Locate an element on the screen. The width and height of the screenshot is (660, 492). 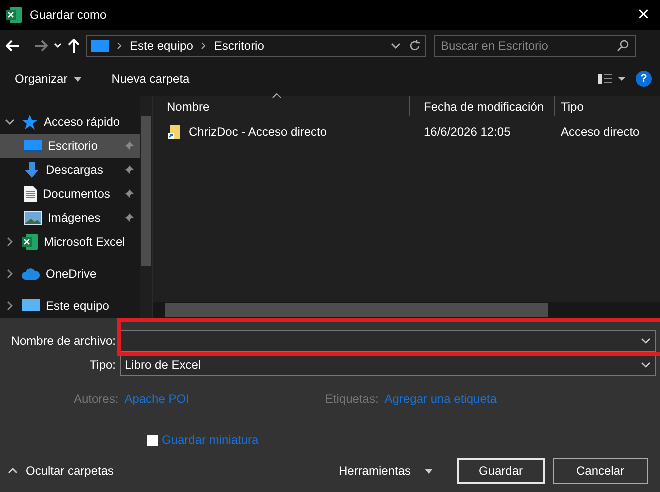
refresh-icon is located at coordinates (415, 46).